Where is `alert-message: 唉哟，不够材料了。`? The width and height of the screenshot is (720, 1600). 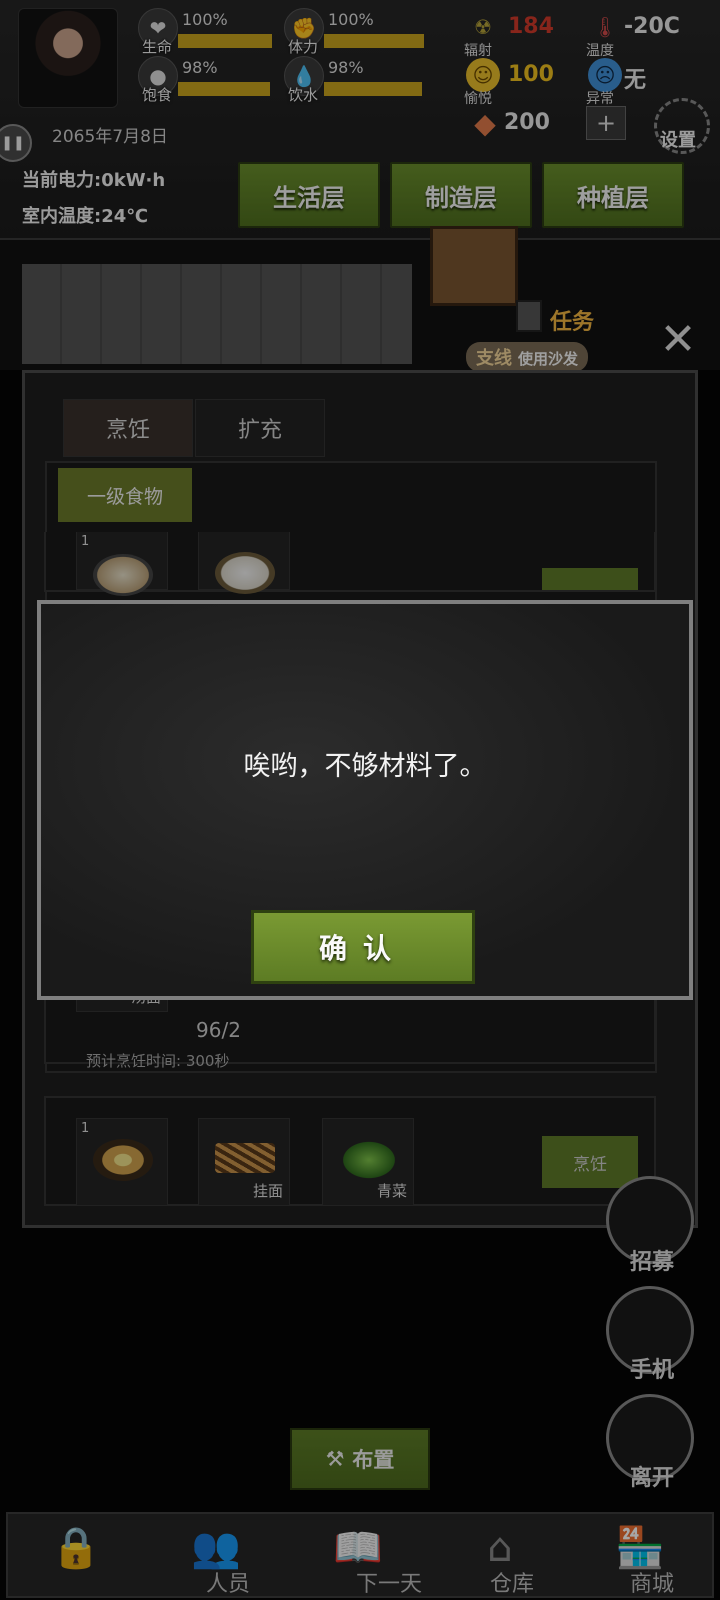
alert-message: 唉哟，不够材料了。 is located at coordinates (365, 766).